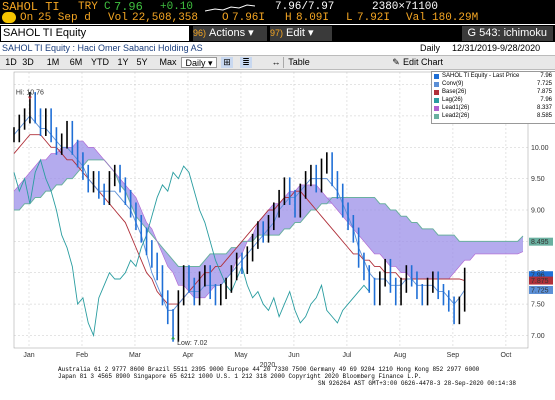 Image resolution: width=555 pixels, height=400 pixels. Describe the element at coordinates (28, 62) in the screenshot. I see `range-3d-button: 3D` at that location.